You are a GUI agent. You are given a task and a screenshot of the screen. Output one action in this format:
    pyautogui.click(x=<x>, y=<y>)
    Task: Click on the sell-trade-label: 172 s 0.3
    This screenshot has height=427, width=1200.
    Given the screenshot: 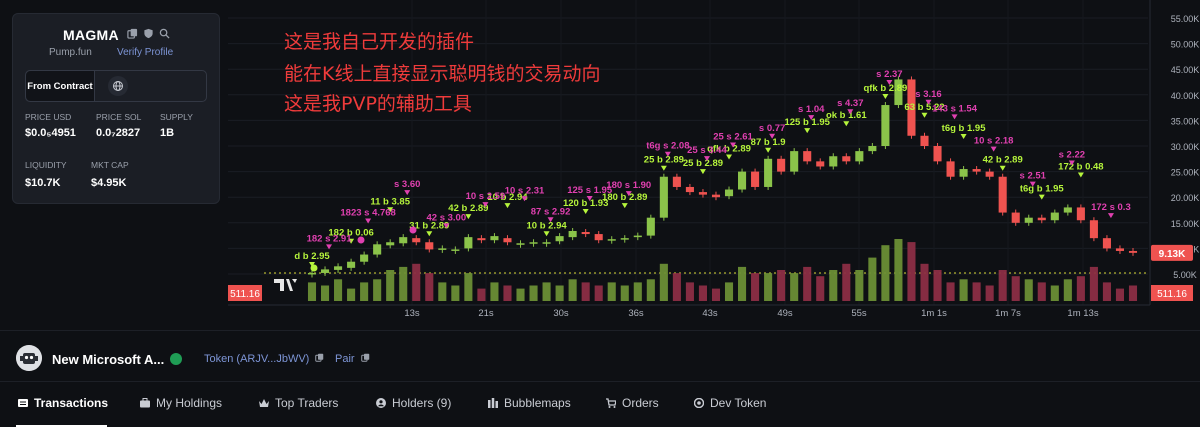 What is the action you would take?
    pyautogui.click(x=1111, y=207)
    